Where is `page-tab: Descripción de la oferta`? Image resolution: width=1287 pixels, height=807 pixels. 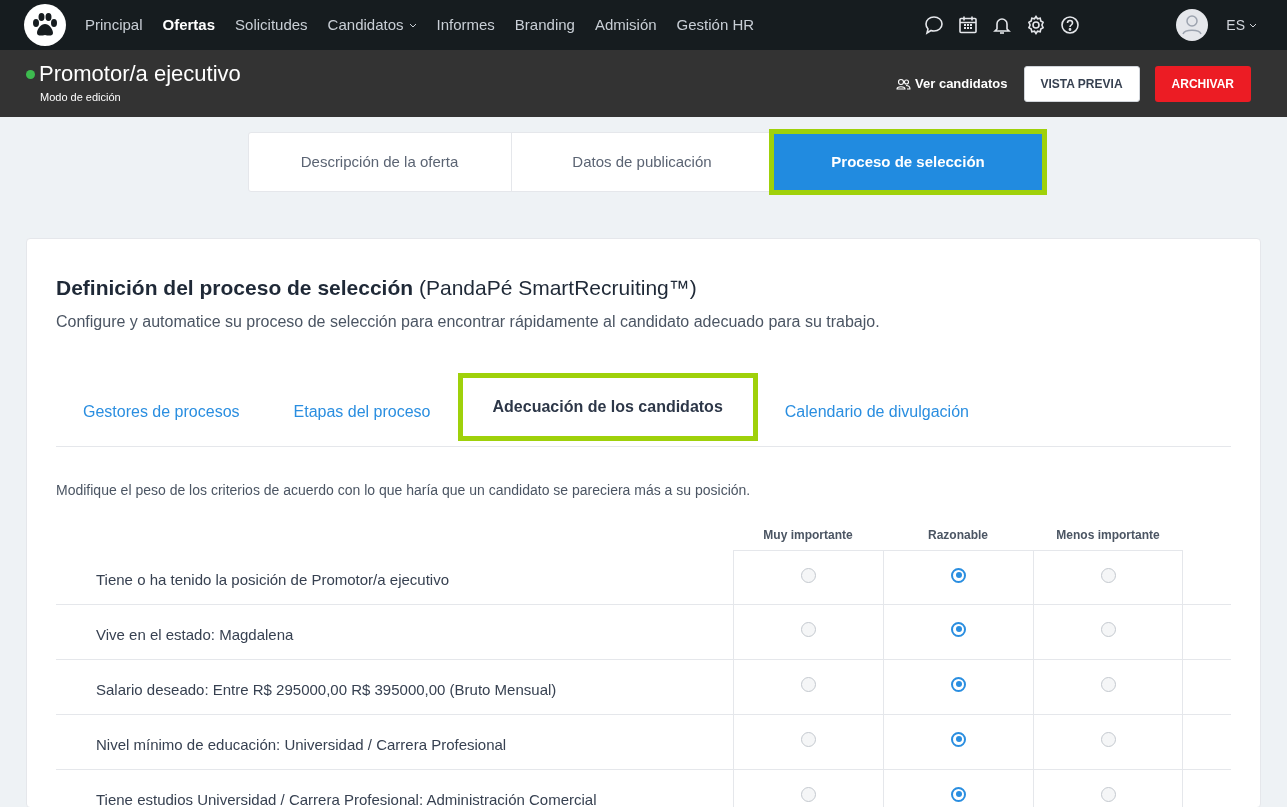
page-tab: Descripción de la oferta is located at coordinates (379, 162).